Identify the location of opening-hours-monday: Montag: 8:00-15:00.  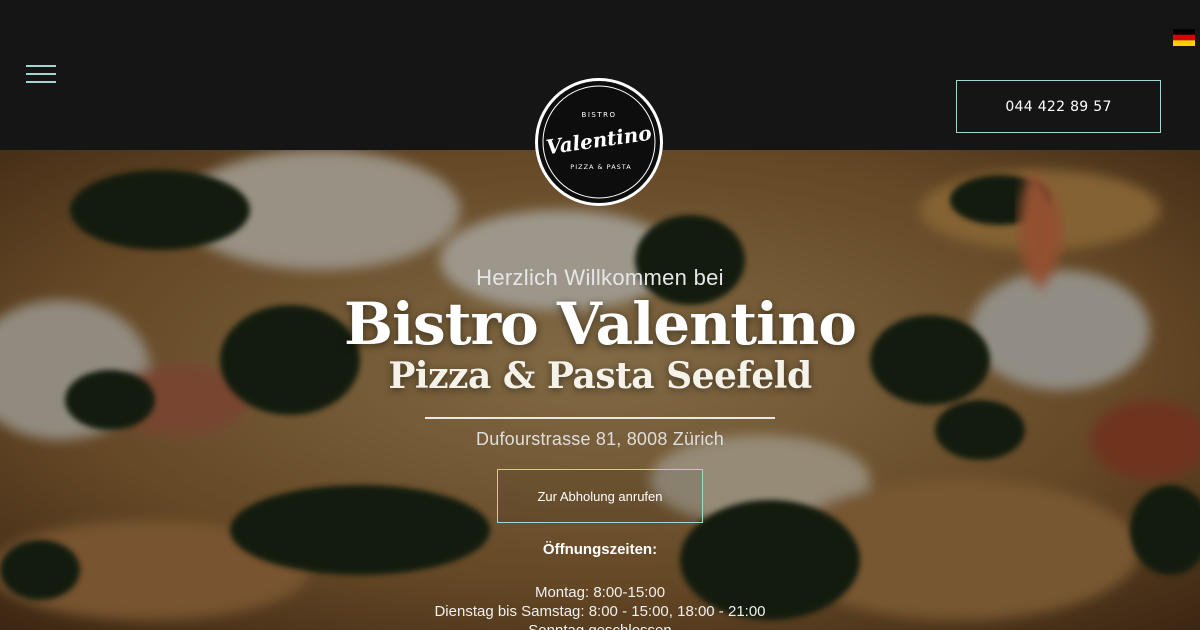
(600, 592).